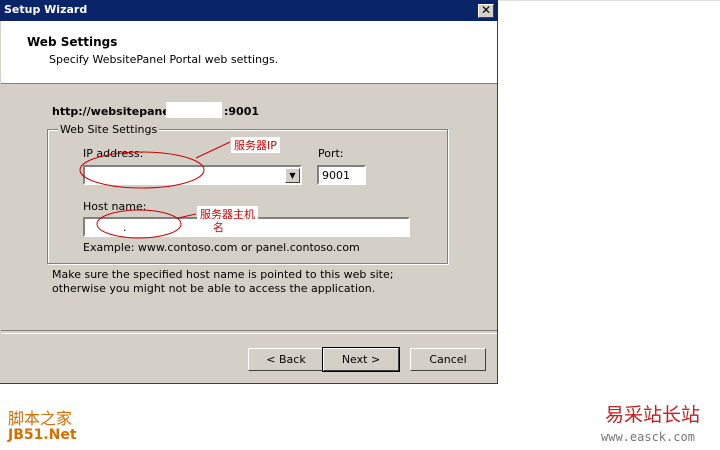  Describe the element at coordinates (187, 216) in the screenshot. I see `host-annotation-line` at that location.